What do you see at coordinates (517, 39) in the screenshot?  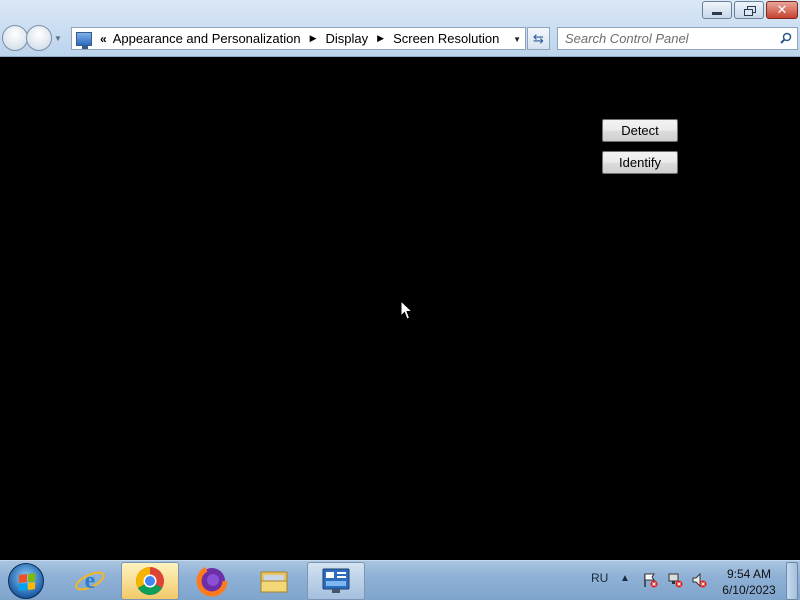 I see `address-dropdown-icon: ▼` at bounding box center [517, 39].